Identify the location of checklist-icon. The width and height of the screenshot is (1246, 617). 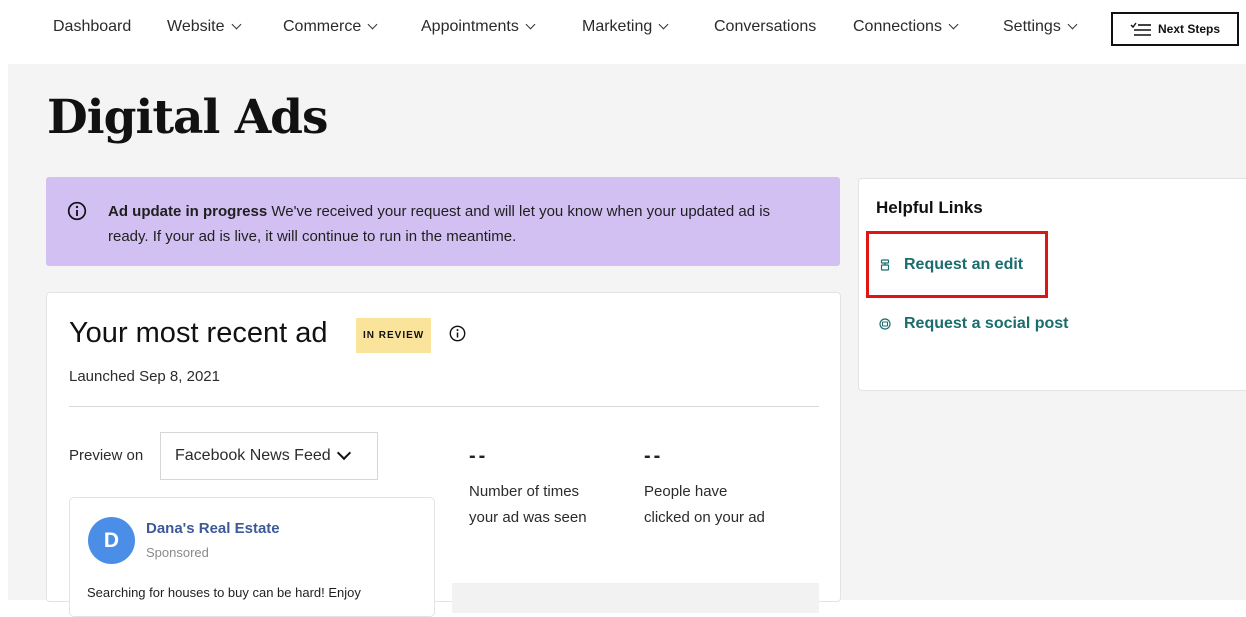
(1140, 29).